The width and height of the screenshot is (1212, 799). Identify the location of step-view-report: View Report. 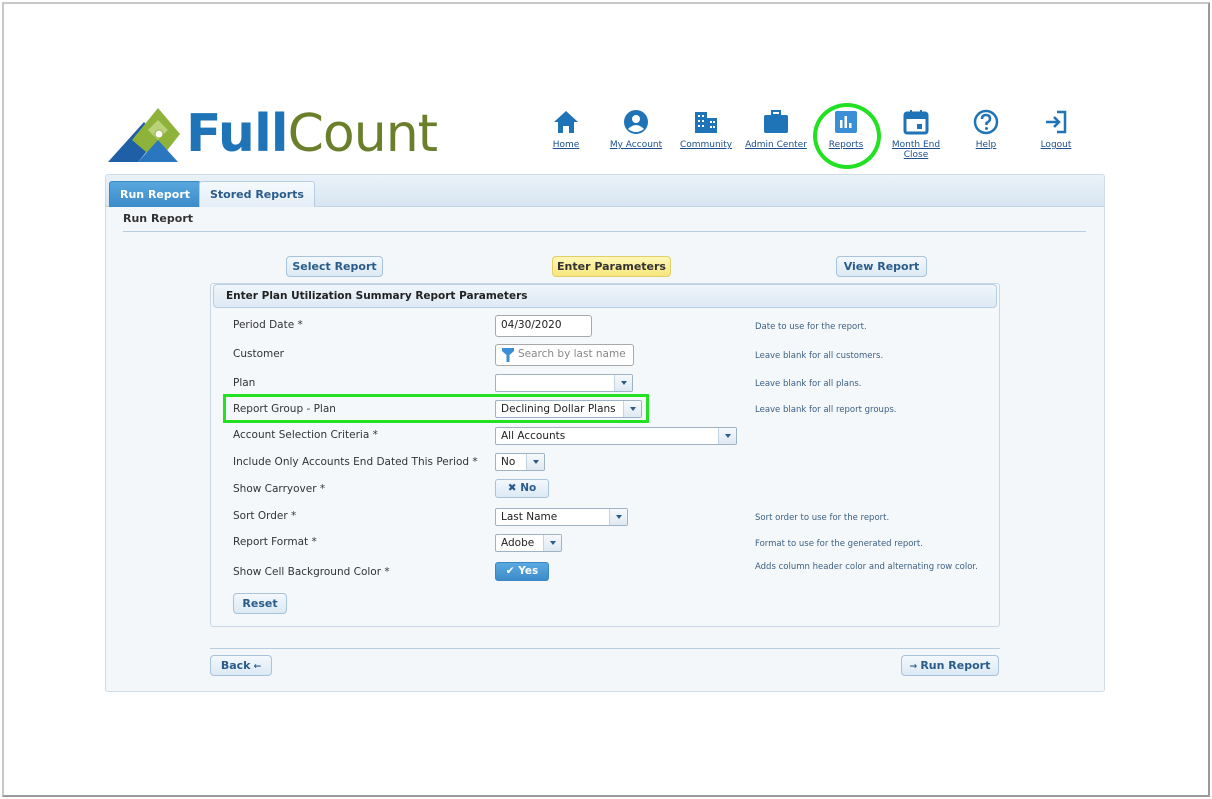
(881, 266).